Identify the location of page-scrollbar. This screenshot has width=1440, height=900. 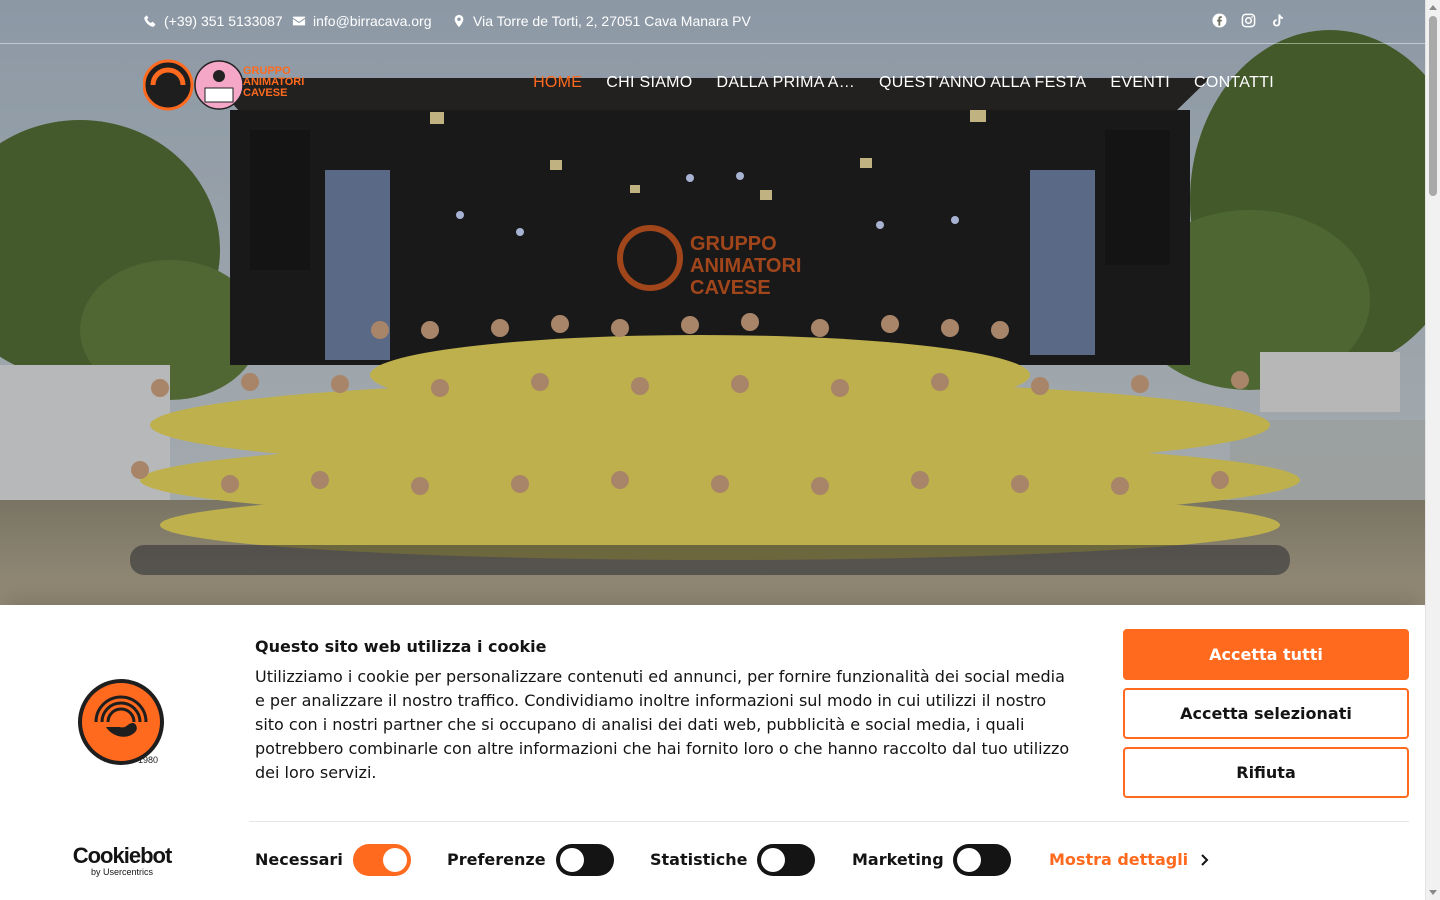
(1432, 450).